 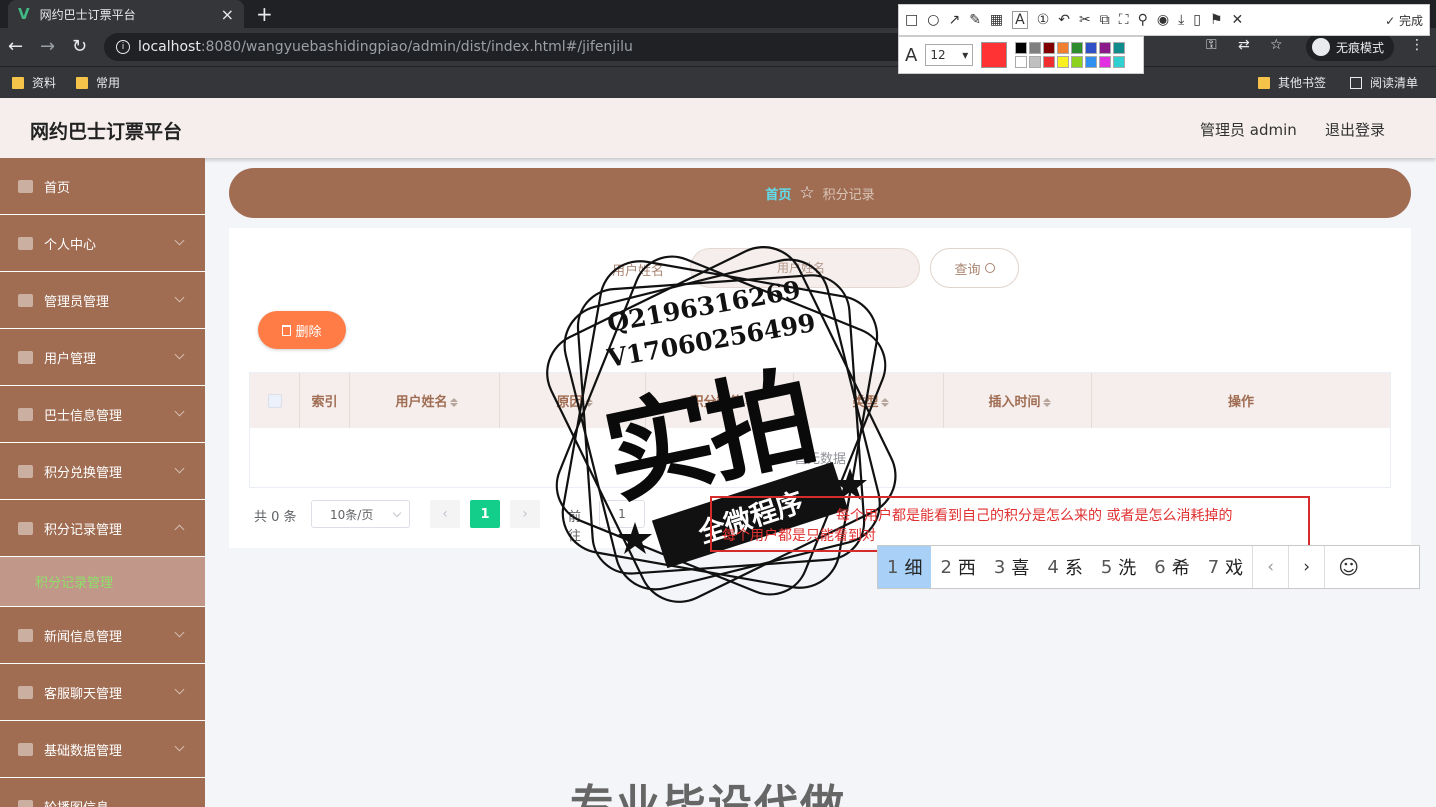 What do you see at coordinates (102, 243) in the screenshot?
I see `sidebar-item-personal: 个人中心` at bounding box center [102, 243].